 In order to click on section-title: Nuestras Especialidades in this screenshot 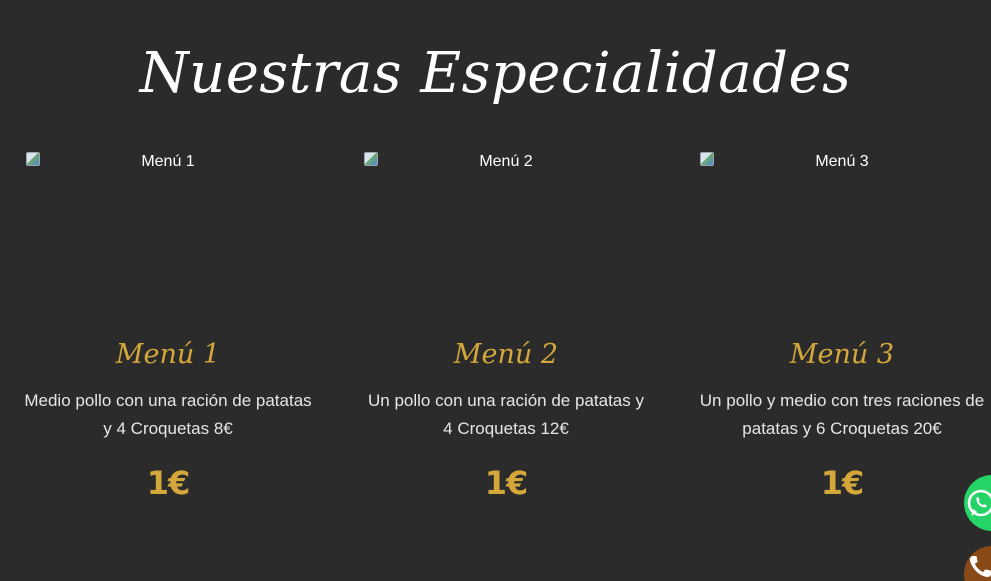, I will do `click(495, 73)`.